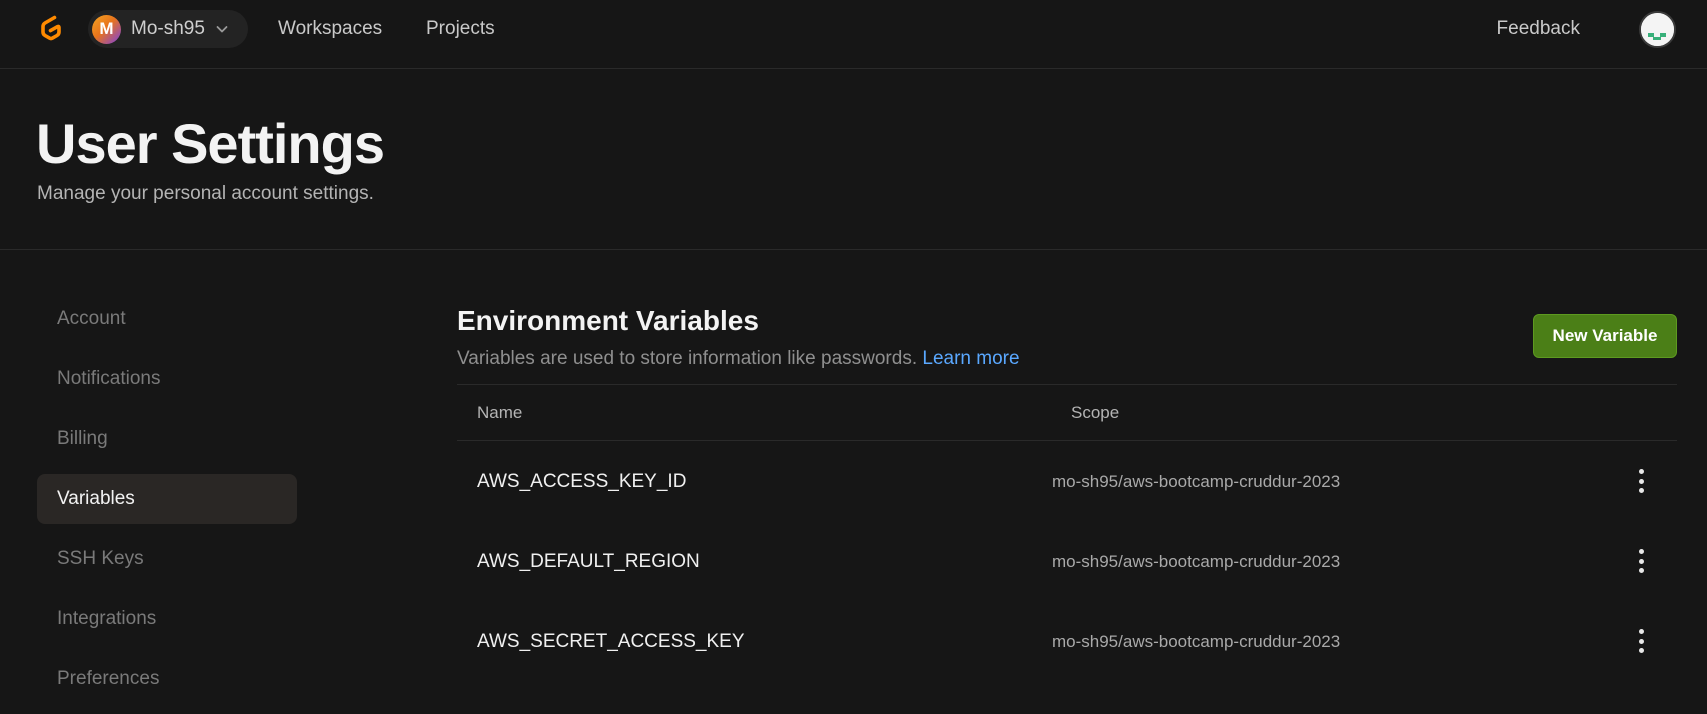 The height and width of the screenshot is (714, 1707). I want to click on sidebar-item-variables: Variables, so click(167, 499).